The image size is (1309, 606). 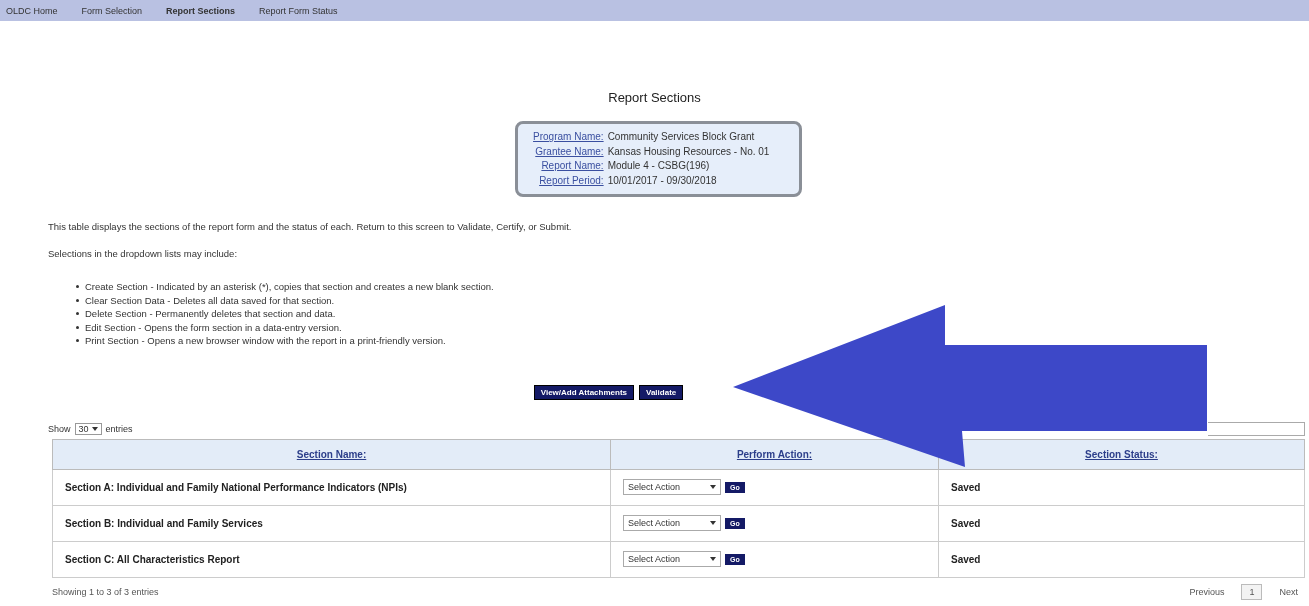 I want to click on nav-link: Report Sections, so click(x=201, y=10).